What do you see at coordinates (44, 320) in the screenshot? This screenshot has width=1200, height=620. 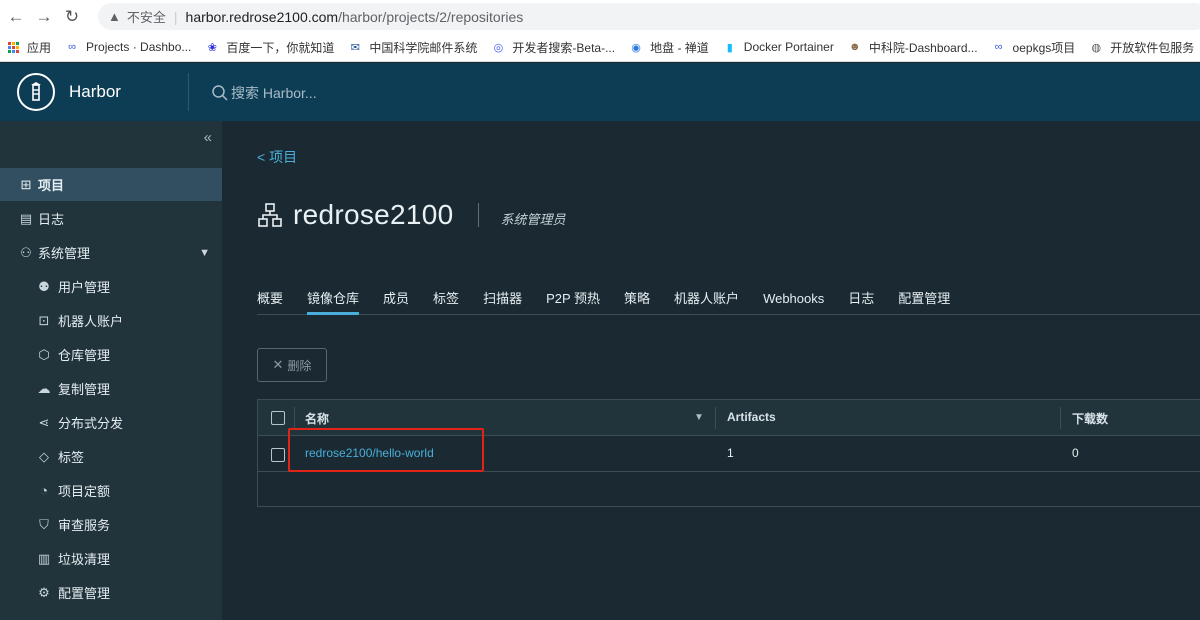 I see `robot-icon: ⊡` at bounding box center [44, 320].